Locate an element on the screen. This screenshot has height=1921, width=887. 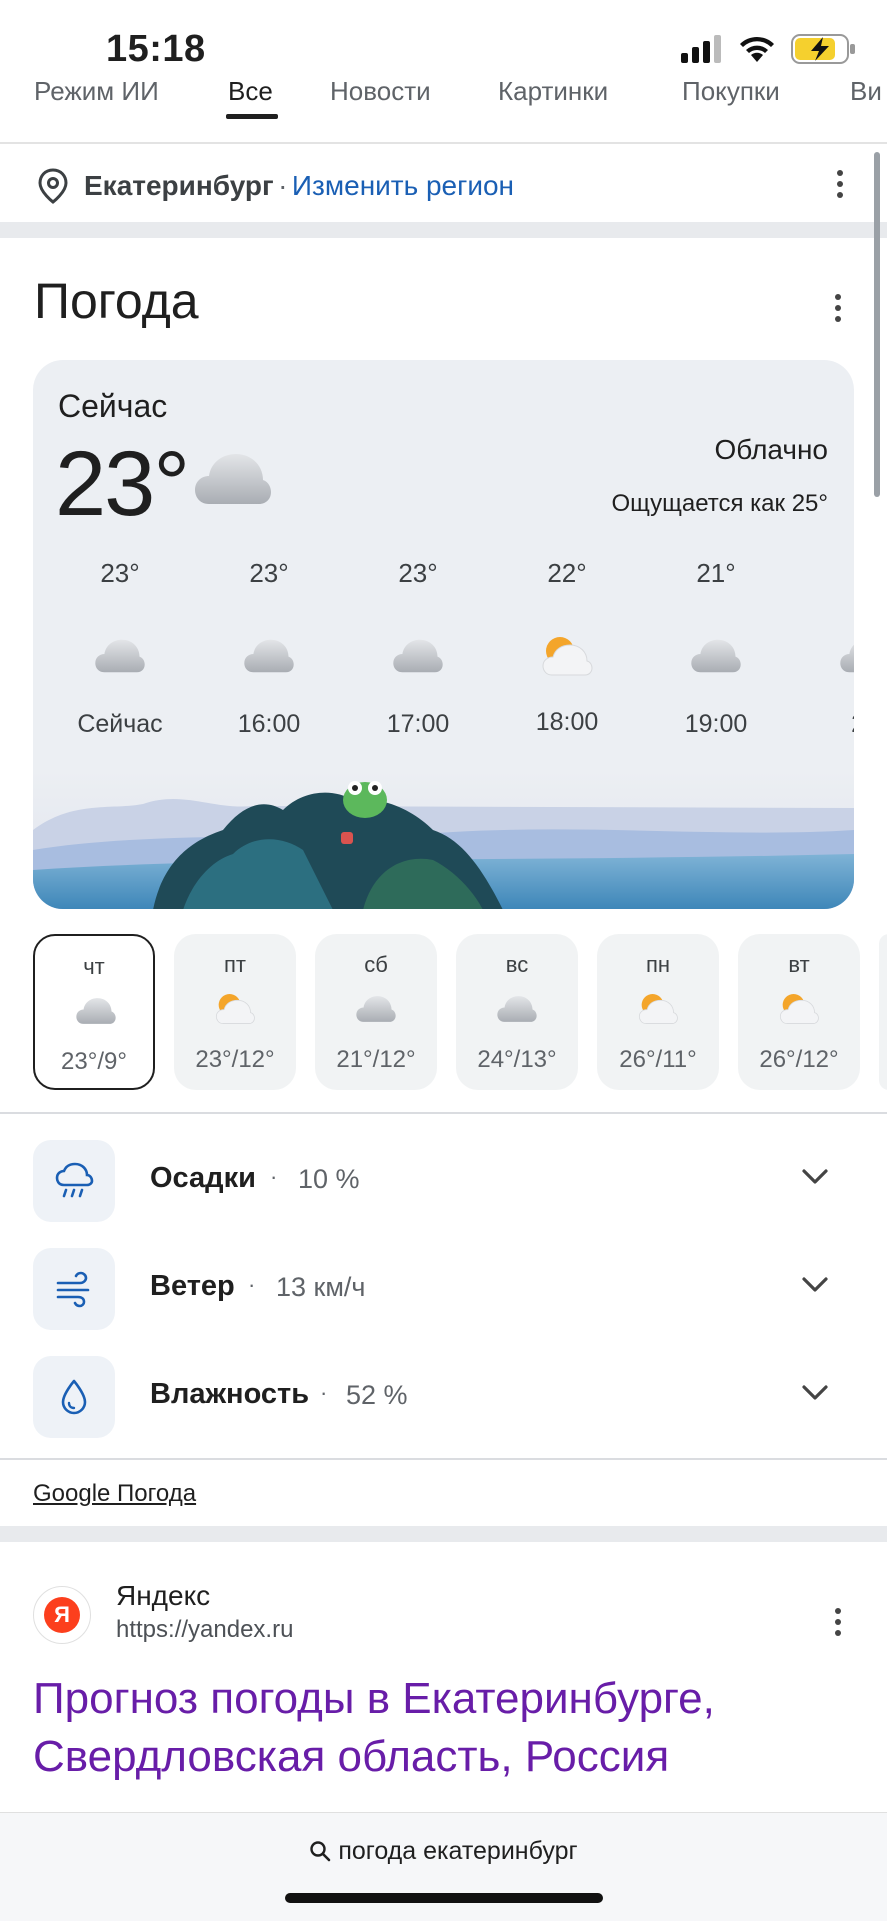
precipitation-icon-box is located at coordinates (74, 1181).